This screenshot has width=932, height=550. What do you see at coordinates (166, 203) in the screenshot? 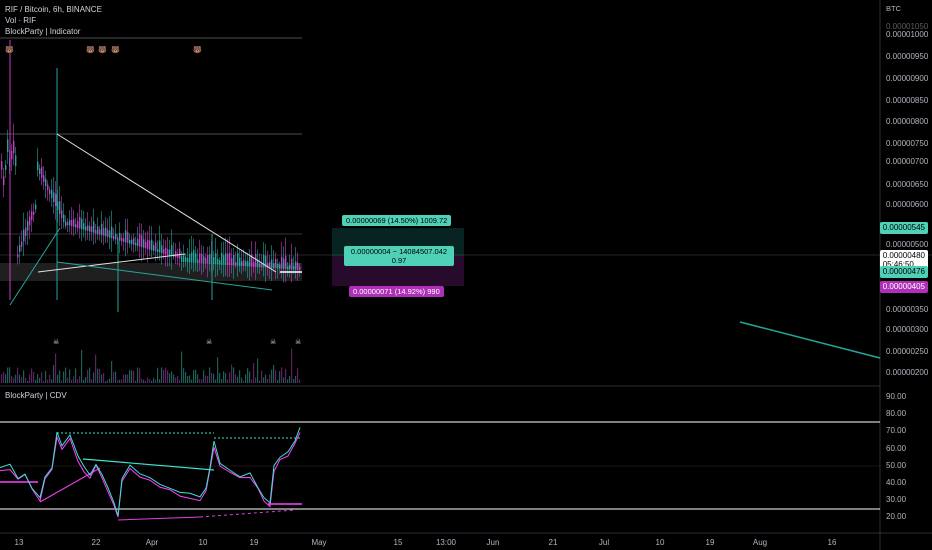
I see `trendline-upper` at bounding box center [166, 203].